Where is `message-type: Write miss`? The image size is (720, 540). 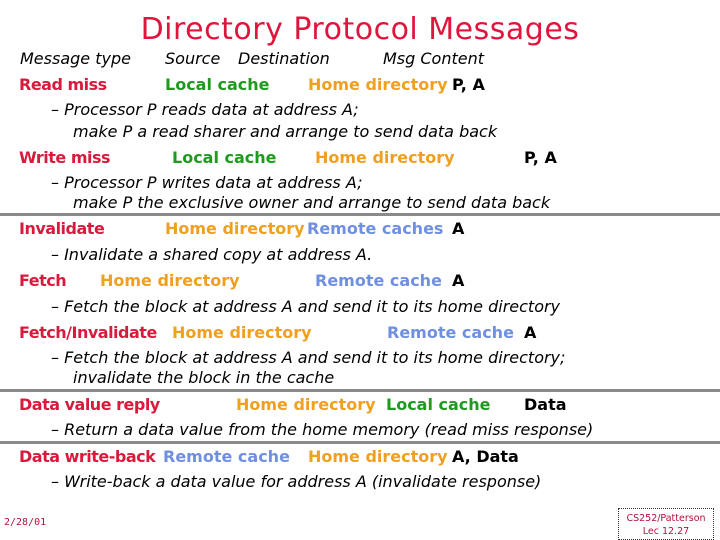 message-type: Write miss is located at coordinates (65, 157).